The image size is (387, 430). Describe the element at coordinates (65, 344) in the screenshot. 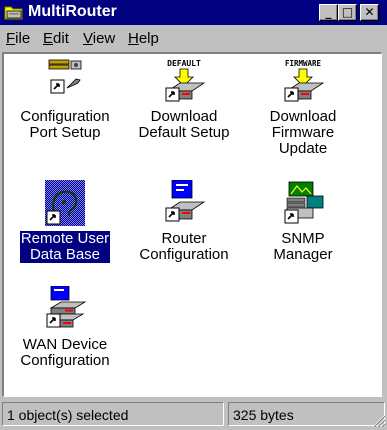

I see `item-label: WAN Device` at that location.